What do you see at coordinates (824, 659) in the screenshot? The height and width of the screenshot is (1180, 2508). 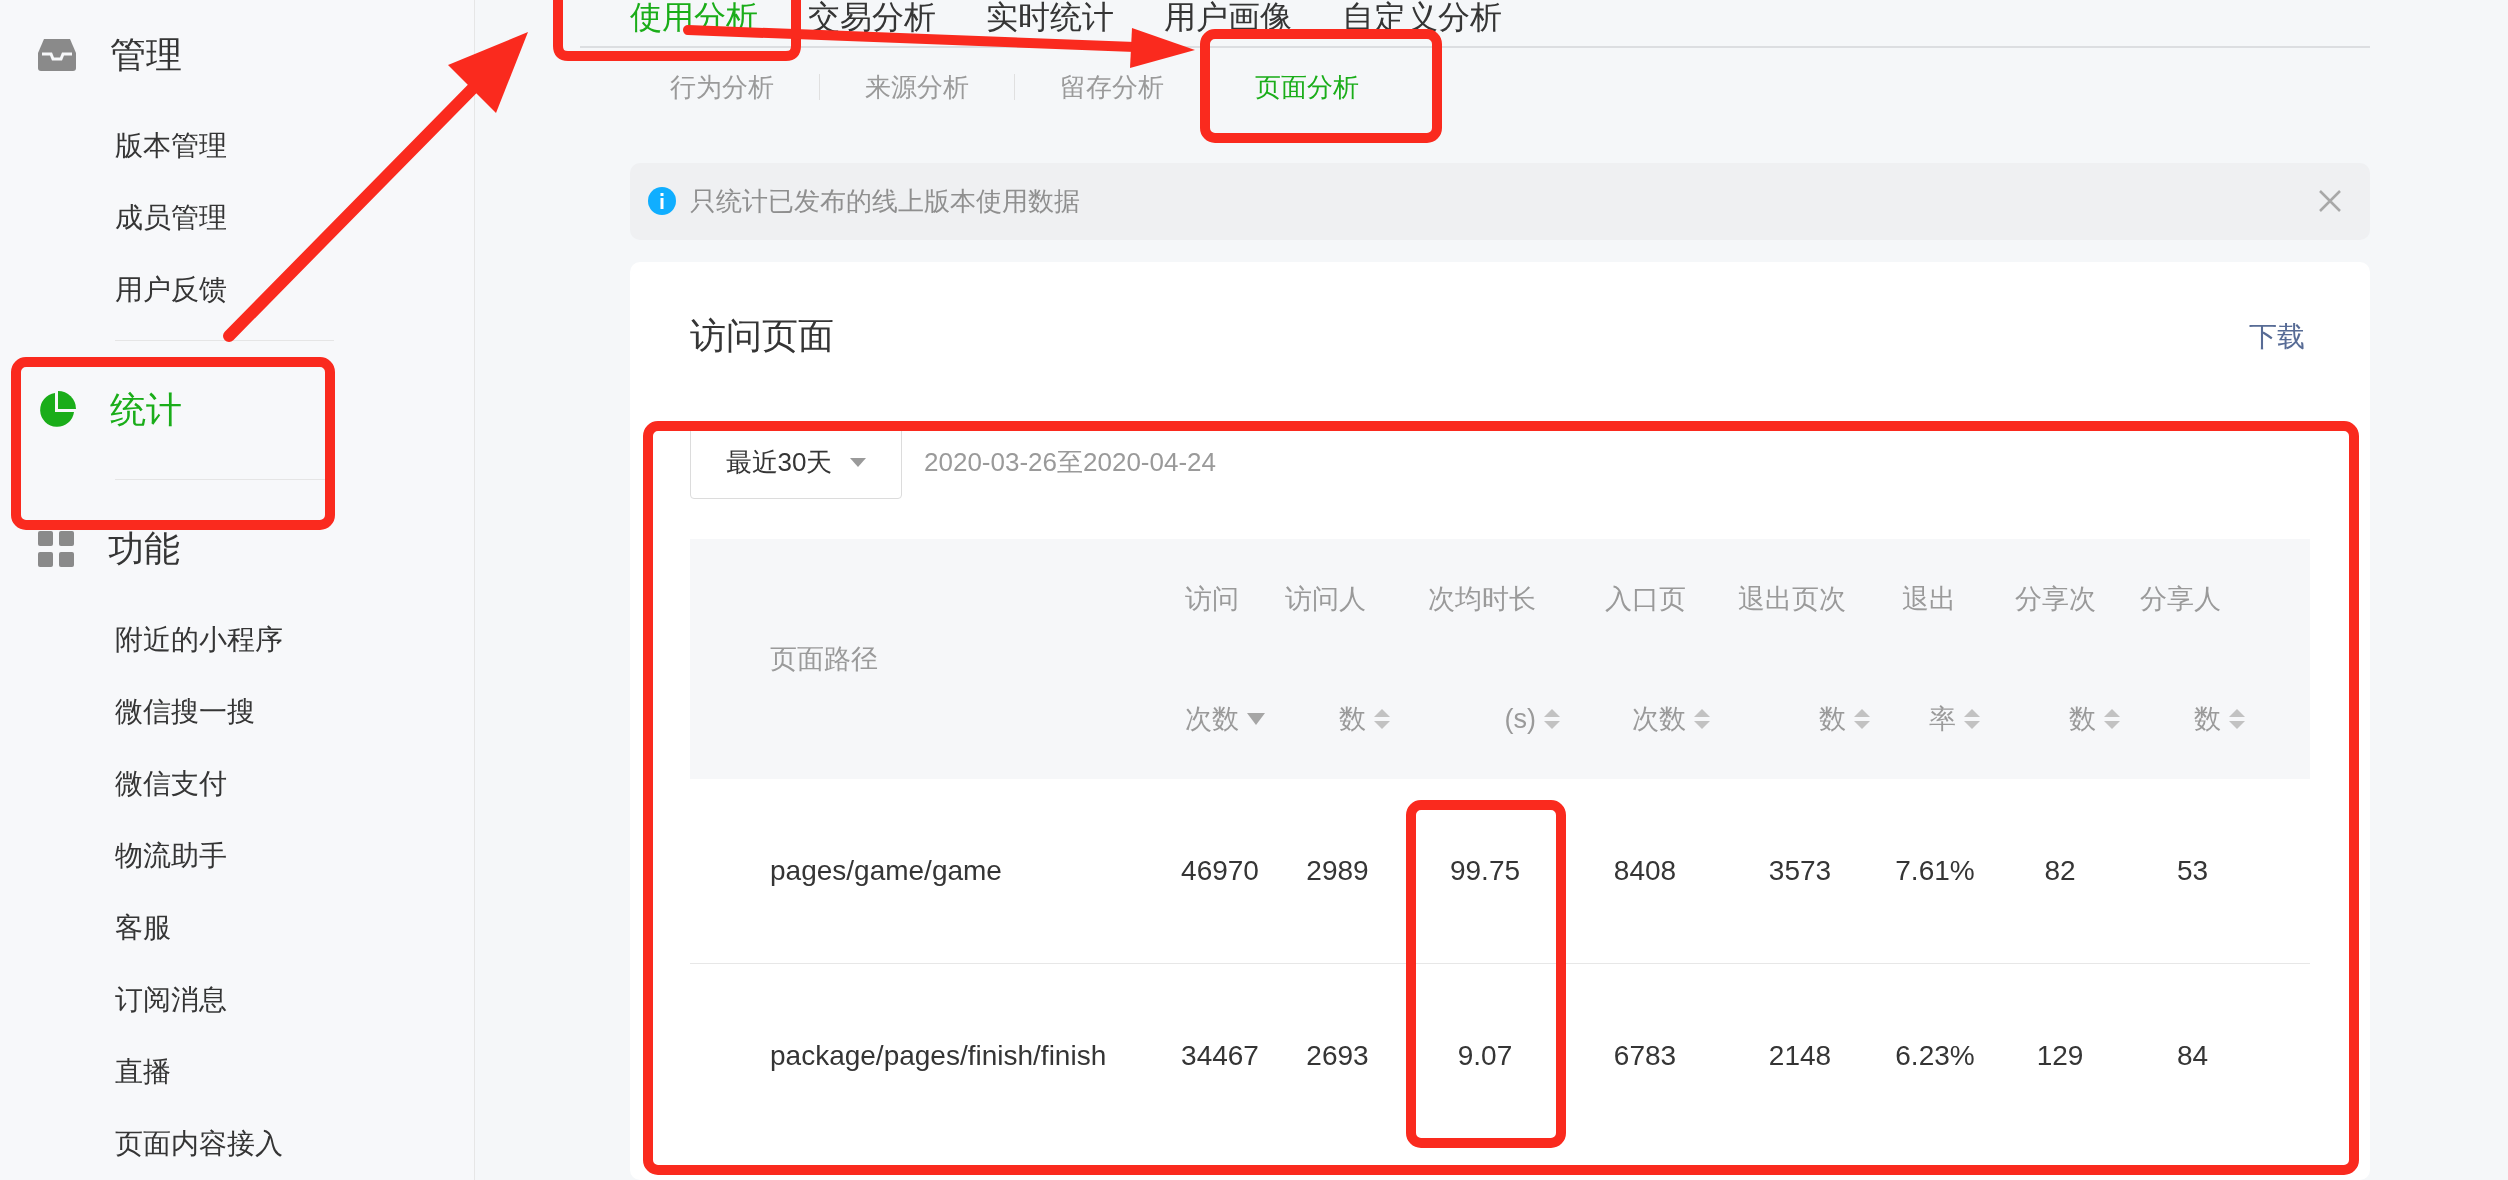 I see `column-header: 页面路径` at bounding box center [824, 659].